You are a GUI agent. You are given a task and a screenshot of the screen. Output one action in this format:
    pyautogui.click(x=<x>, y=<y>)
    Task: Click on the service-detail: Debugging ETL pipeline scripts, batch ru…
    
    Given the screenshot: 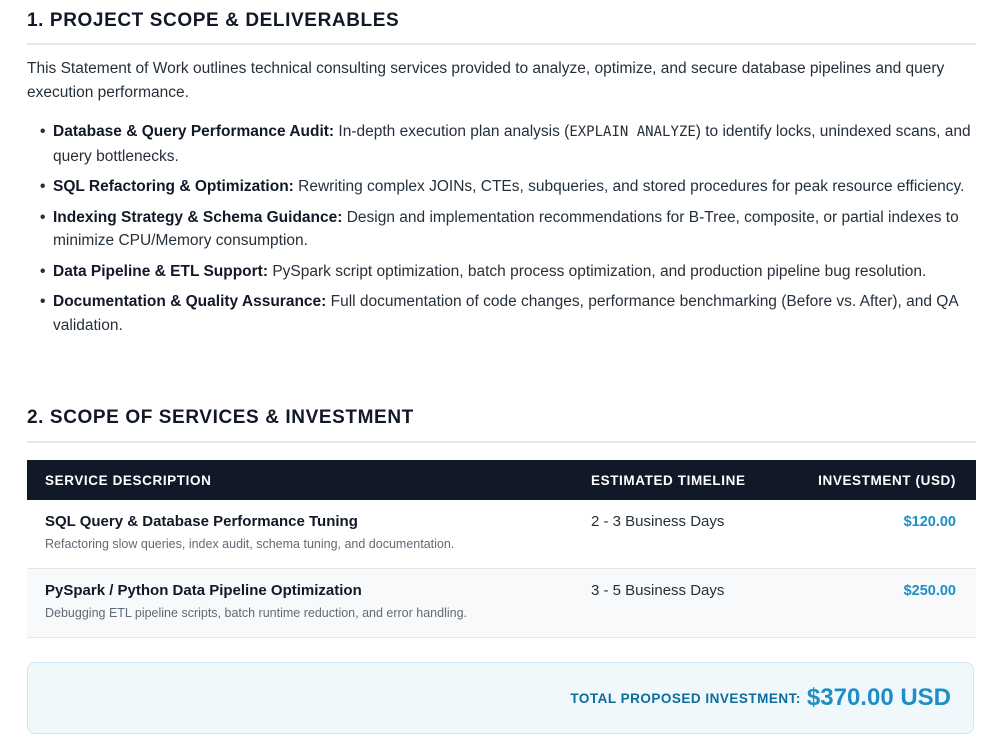 What is the action you would take?
    pyautogui.click(x=256, y=613)
    